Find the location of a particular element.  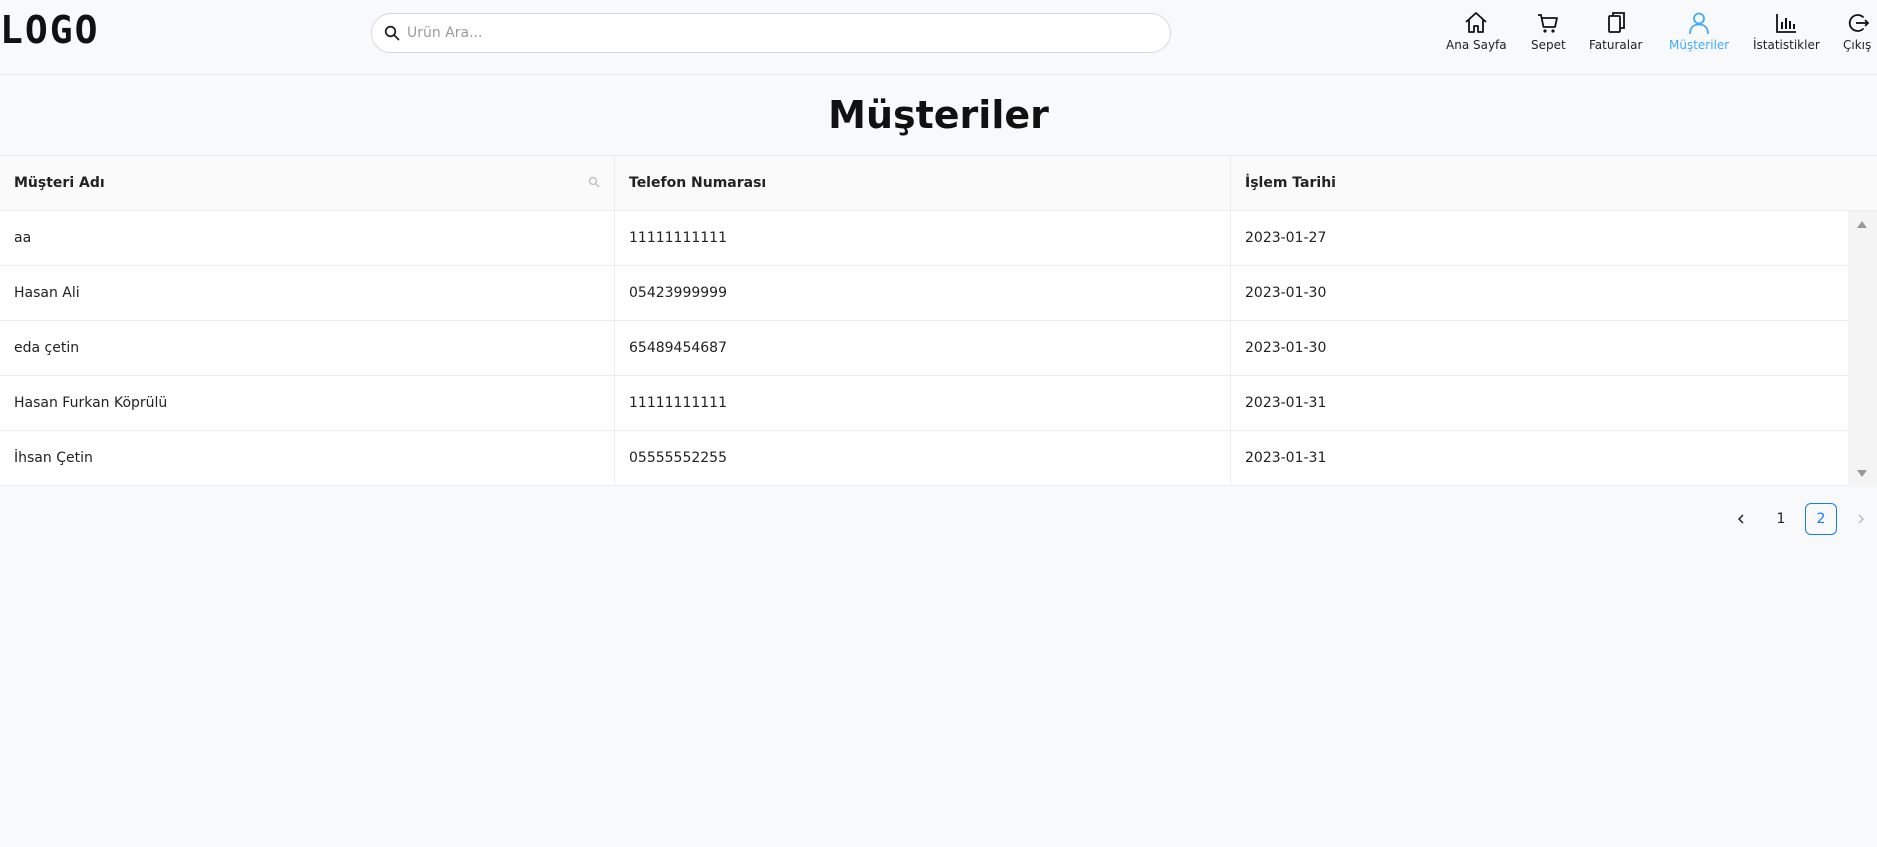

logo: LOGO is located at coordinates (50, 30).